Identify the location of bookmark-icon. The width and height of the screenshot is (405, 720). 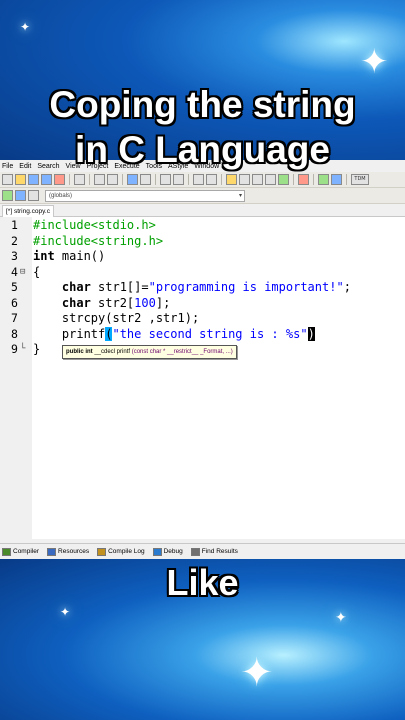
(178, 179).